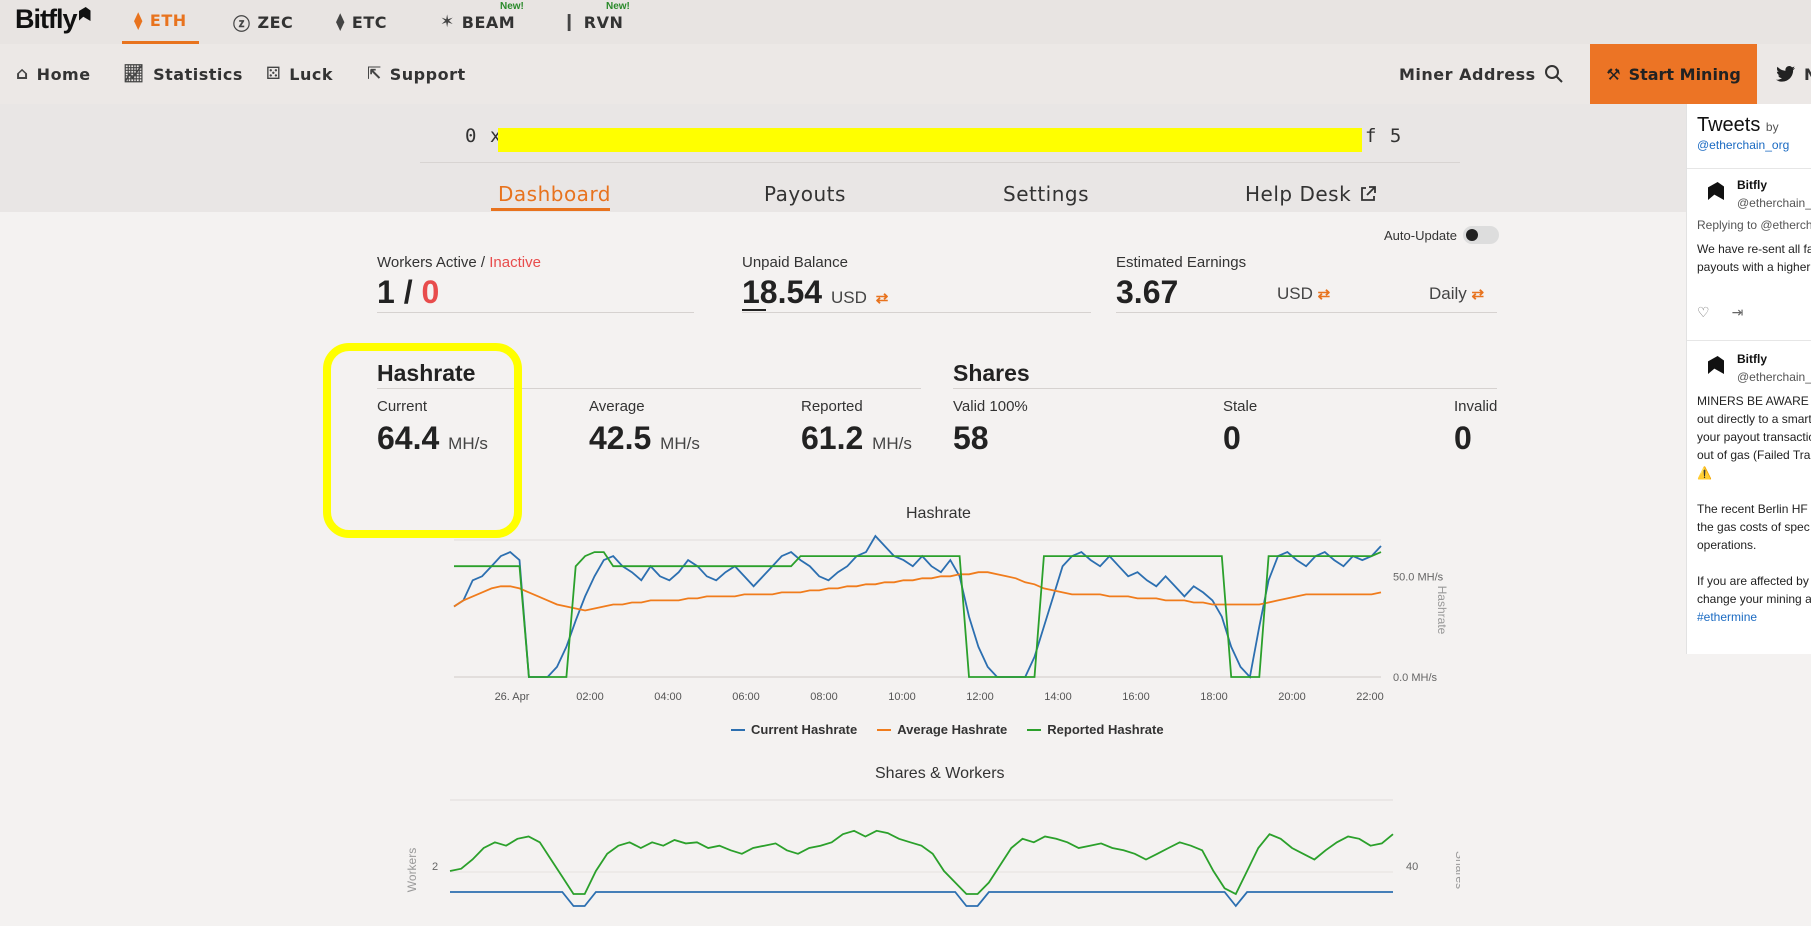 This screenshot has height=926, width=1811. I want to click on tweet-actions: ♡ ⇥, so click(1720, 312).